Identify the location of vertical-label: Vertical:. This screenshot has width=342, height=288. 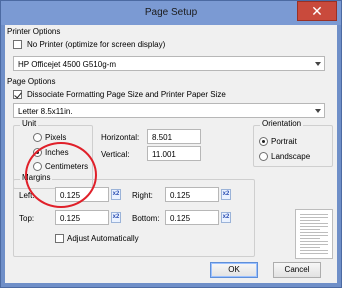
(115, 154).